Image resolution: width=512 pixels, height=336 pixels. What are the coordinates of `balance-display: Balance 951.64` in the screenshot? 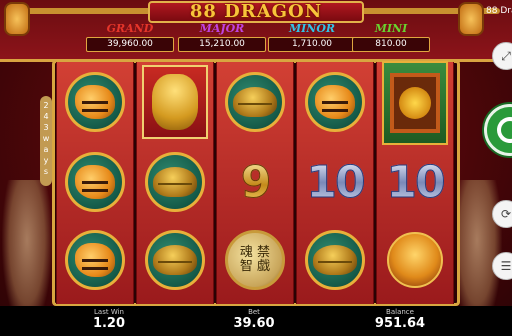 It's located at (400, 319).